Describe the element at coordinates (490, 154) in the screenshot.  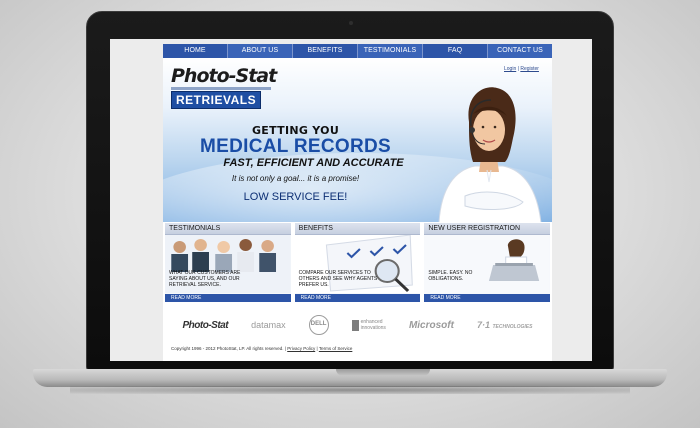
I see `customer-service-agent-image` at that location.